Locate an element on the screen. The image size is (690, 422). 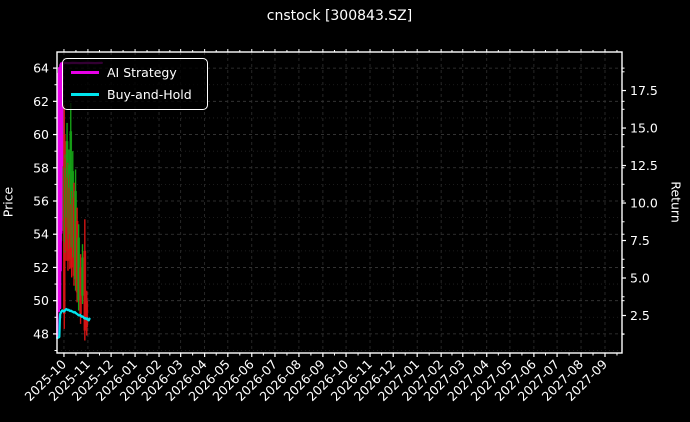
svg-text: 54 is located at coordinates (41, 234).